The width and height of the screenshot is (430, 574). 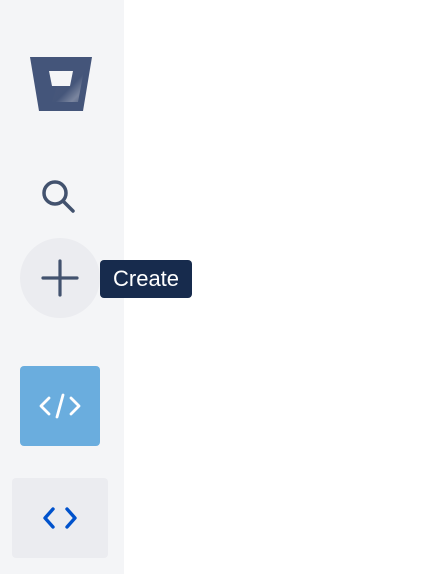 I want to click on bitbucket-logo-icon, so click(x=61, y=84).